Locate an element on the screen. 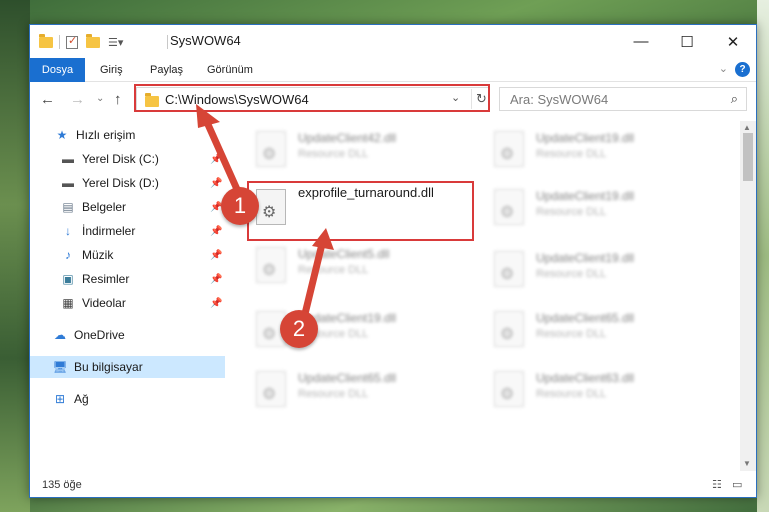 The height and width of the screenshot is (512, 769). sidebar-item-quick-access: ★ Hızlı erişim is located at coordinates (127, 135).